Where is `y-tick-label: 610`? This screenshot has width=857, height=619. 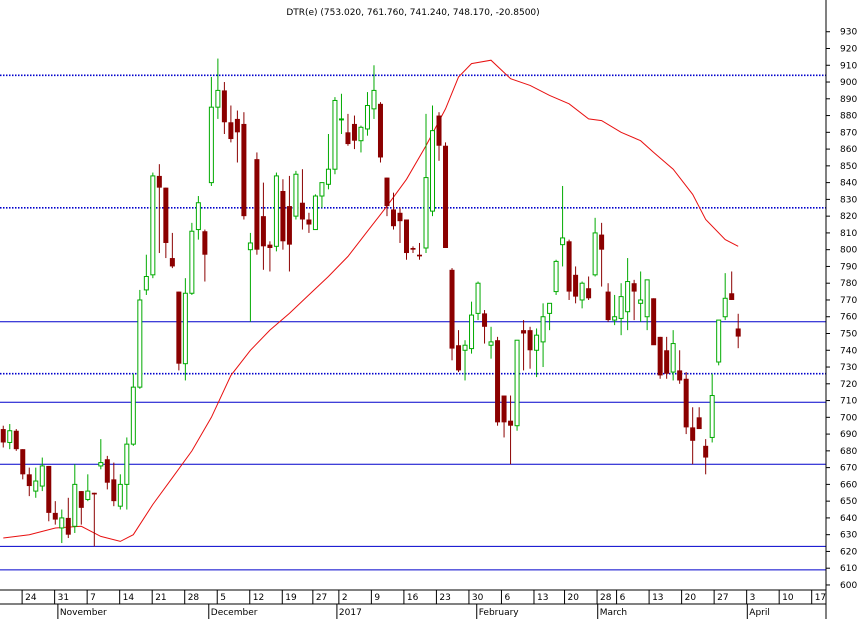 y-tick-label: 610 is located at coordinates (848, 569).